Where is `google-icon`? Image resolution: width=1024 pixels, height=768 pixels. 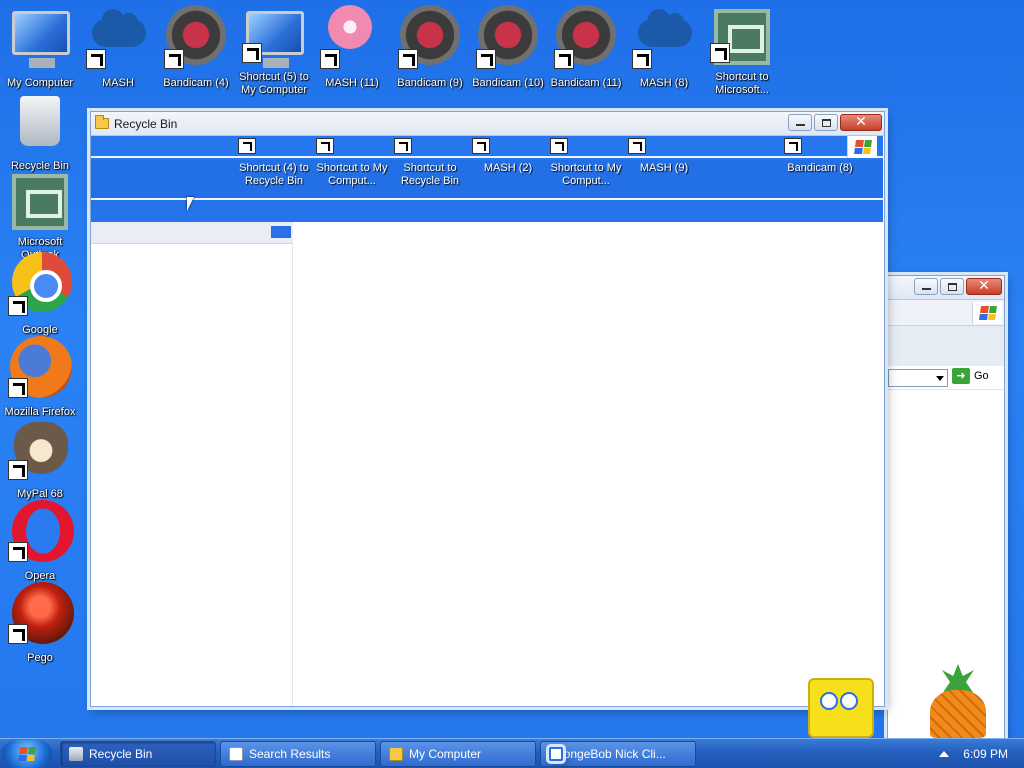 google-icon is located at coordinates (40, 284).